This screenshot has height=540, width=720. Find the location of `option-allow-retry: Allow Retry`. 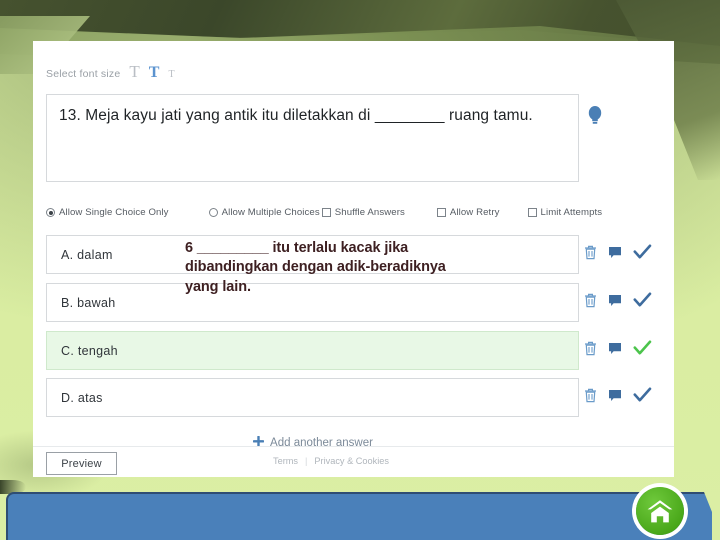

option-allow-retry: Allow Retry is located at coordinates (468, 212).